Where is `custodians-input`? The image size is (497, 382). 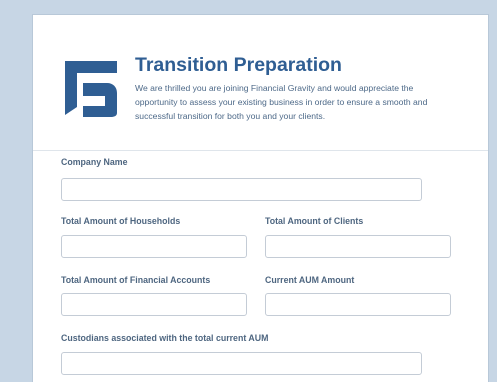 custodians-input is located at coordinates (241, 363).